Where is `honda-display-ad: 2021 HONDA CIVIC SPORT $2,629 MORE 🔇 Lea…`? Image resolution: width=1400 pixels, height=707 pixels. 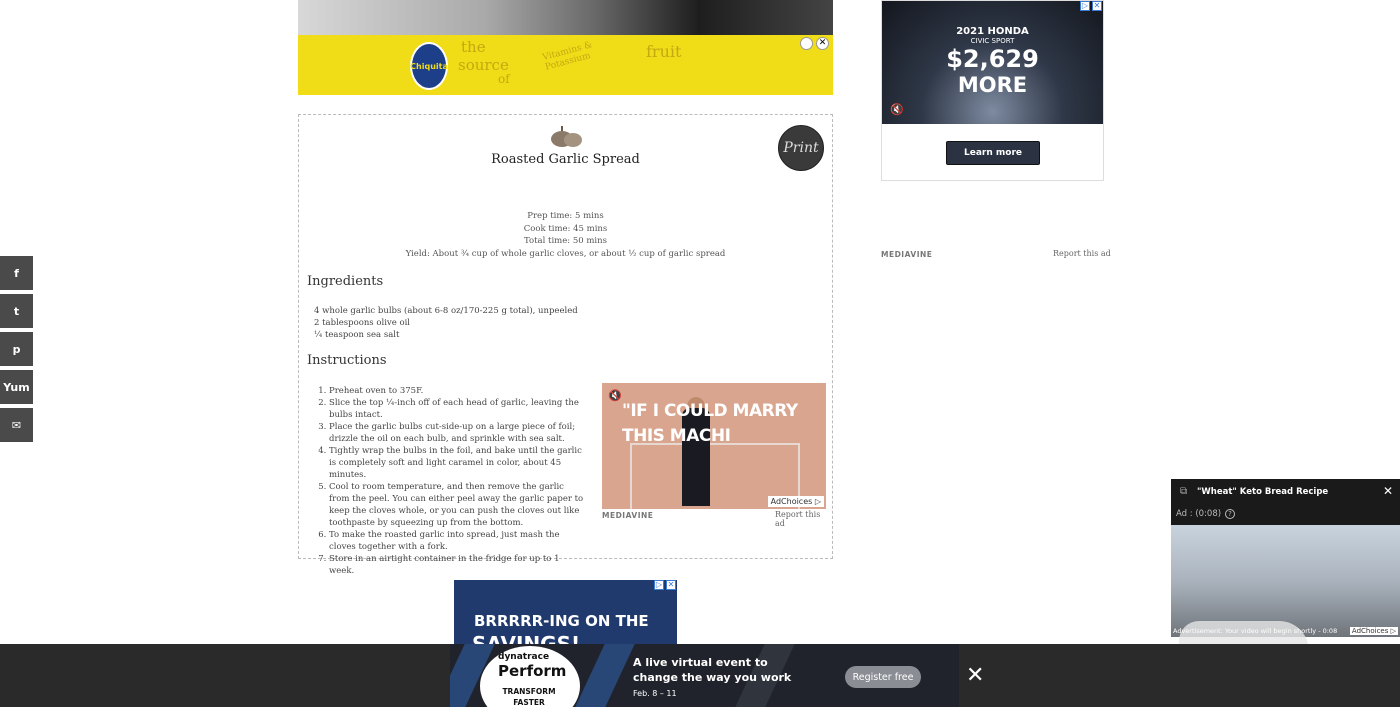 honda-display-ad: 2021 HONDA CIVIC SPORT $2,629 MORE 🔇 Lea… is located at coordinates (992, 90).